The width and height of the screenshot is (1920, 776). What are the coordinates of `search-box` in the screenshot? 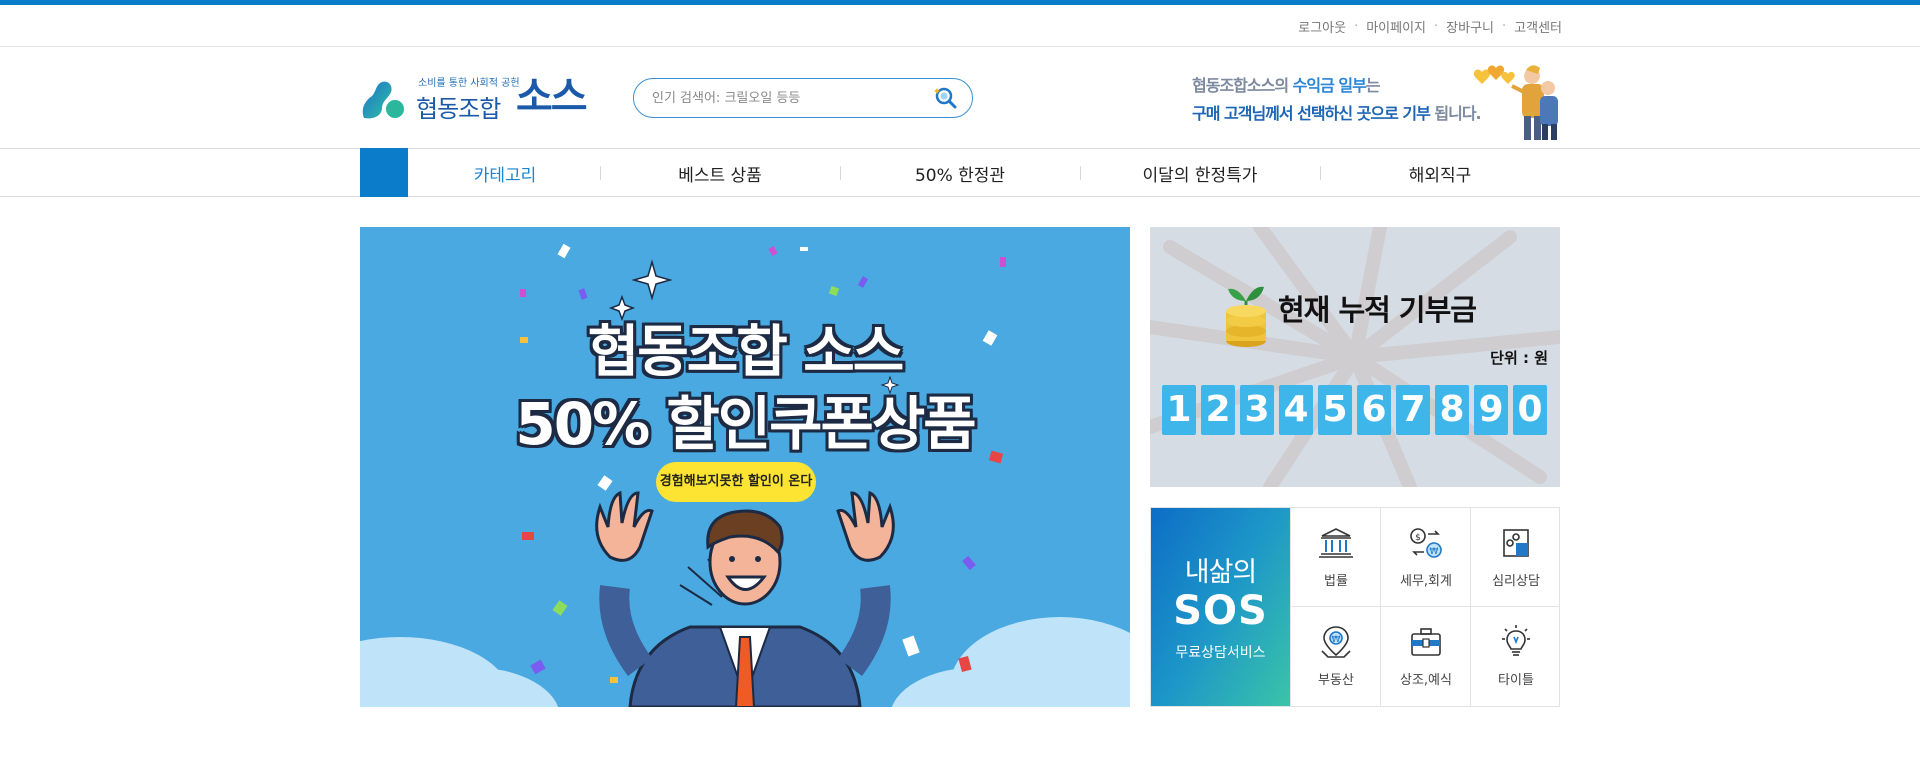 It's located at (803, 98).